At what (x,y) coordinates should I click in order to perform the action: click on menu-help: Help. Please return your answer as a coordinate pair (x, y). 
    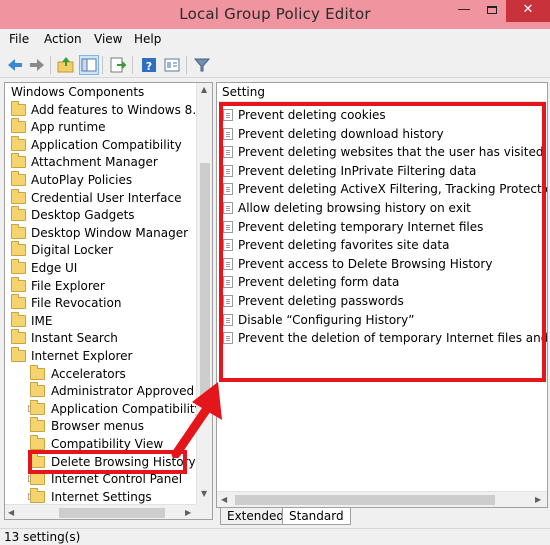
    Looking at the image, I should click on (147, 39).